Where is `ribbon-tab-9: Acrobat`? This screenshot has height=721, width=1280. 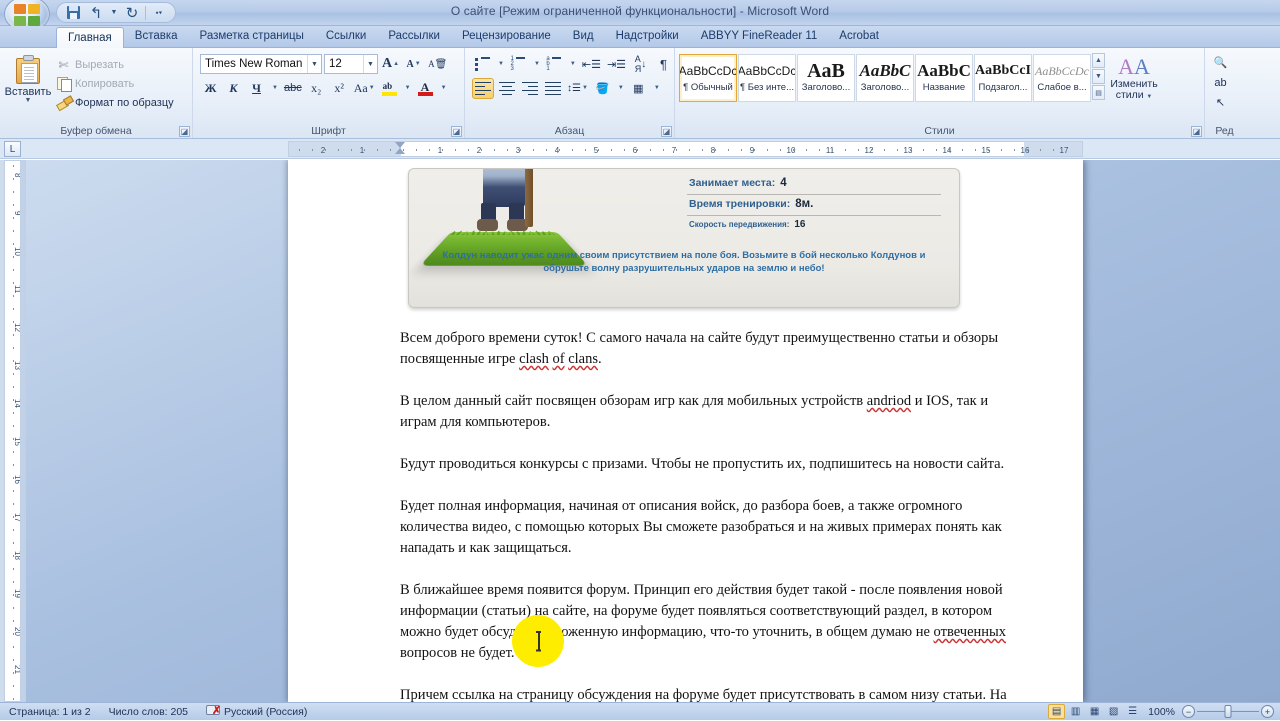 ribbon-tab-9: Acrobat is located at coordinates (859, 36).